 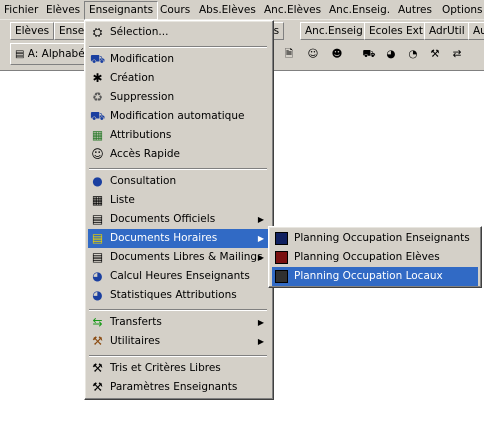 I want to click on menu-autres: Autres, so click(x=415, y=10).